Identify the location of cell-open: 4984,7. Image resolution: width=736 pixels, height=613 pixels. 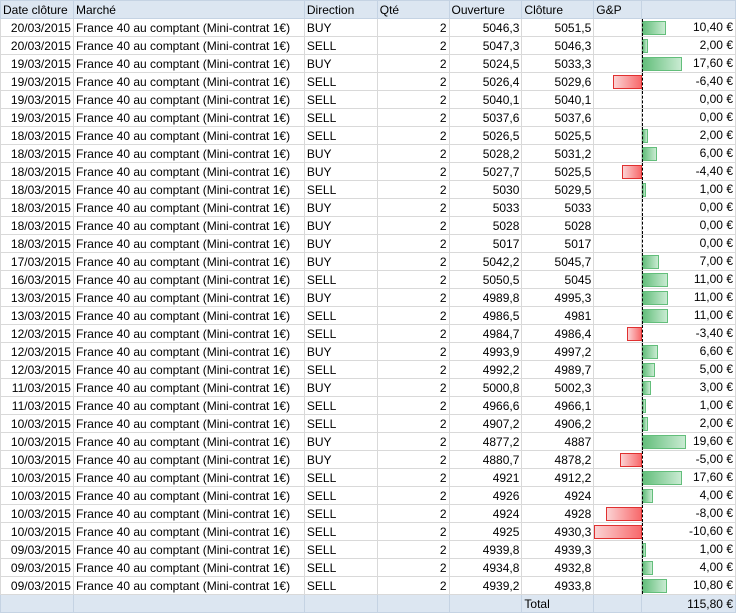
(485, 333).